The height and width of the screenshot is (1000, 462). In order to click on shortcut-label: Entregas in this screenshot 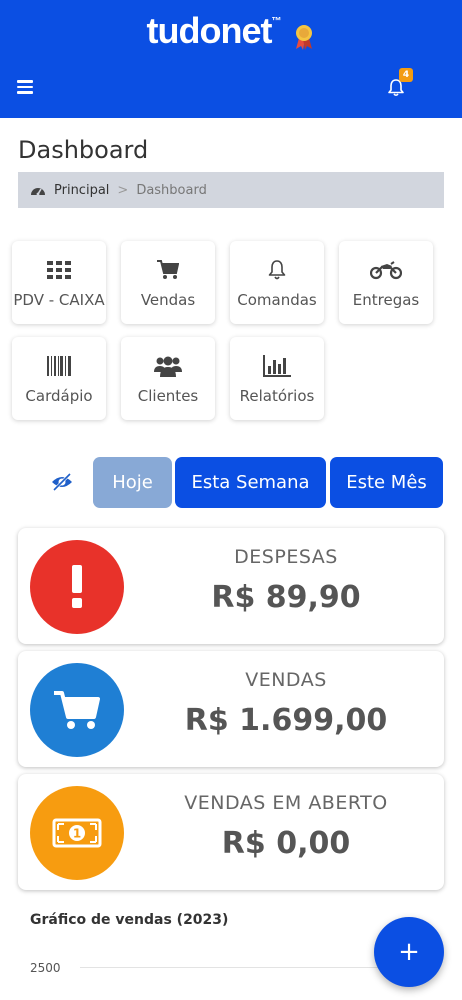, I will do `click(386, 300)`.